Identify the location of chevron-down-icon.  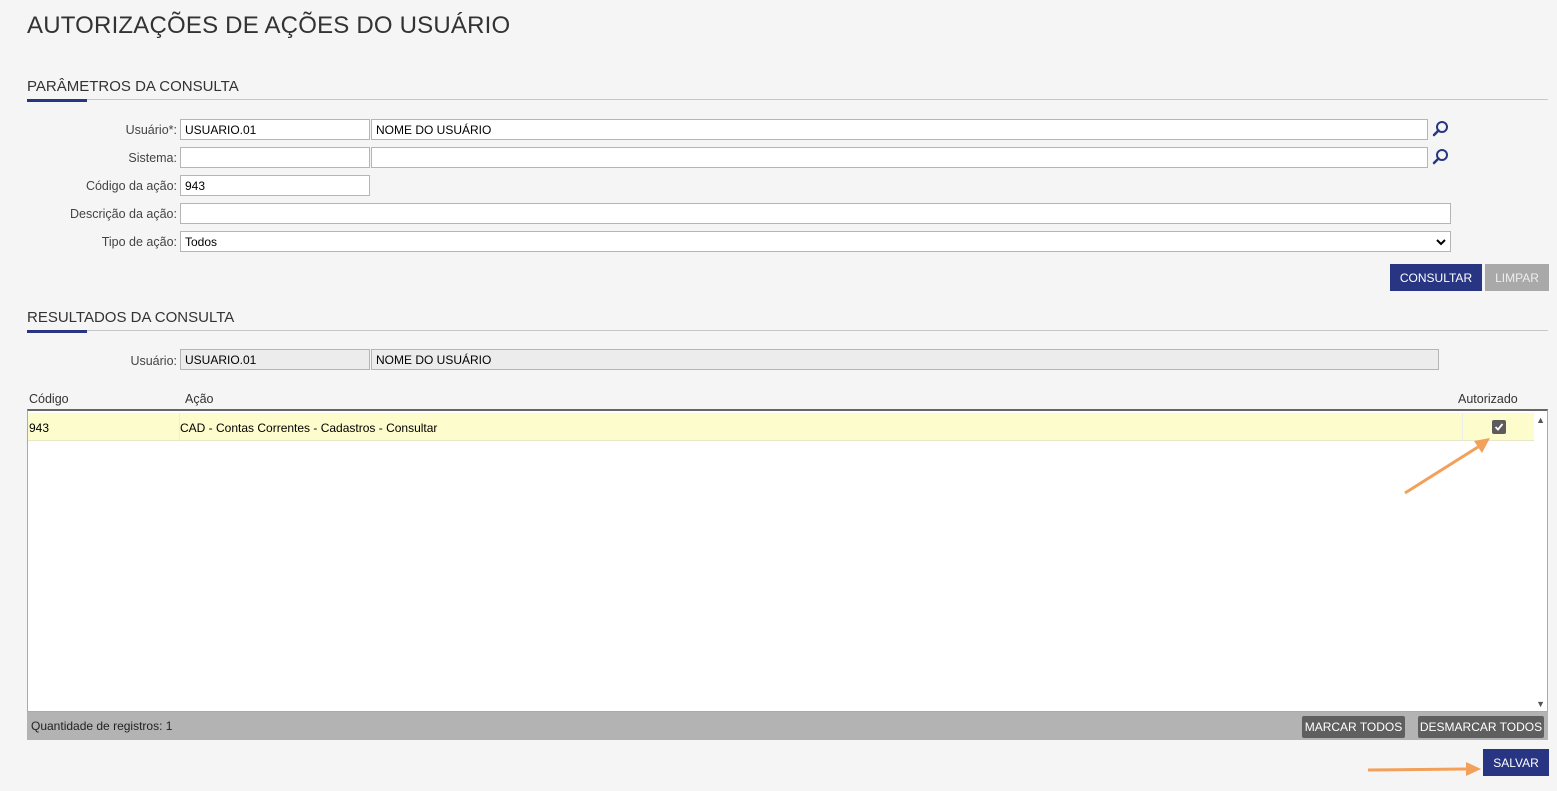
(1441, 243).